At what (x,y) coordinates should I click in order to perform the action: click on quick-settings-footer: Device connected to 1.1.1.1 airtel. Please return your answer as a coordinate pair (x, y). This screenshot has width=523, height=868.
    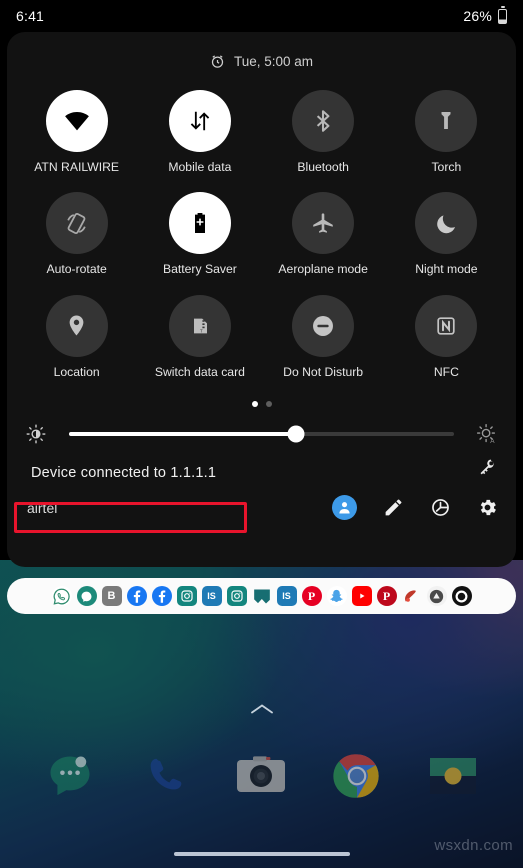
    Looking at the image, I should click on (261, 486).